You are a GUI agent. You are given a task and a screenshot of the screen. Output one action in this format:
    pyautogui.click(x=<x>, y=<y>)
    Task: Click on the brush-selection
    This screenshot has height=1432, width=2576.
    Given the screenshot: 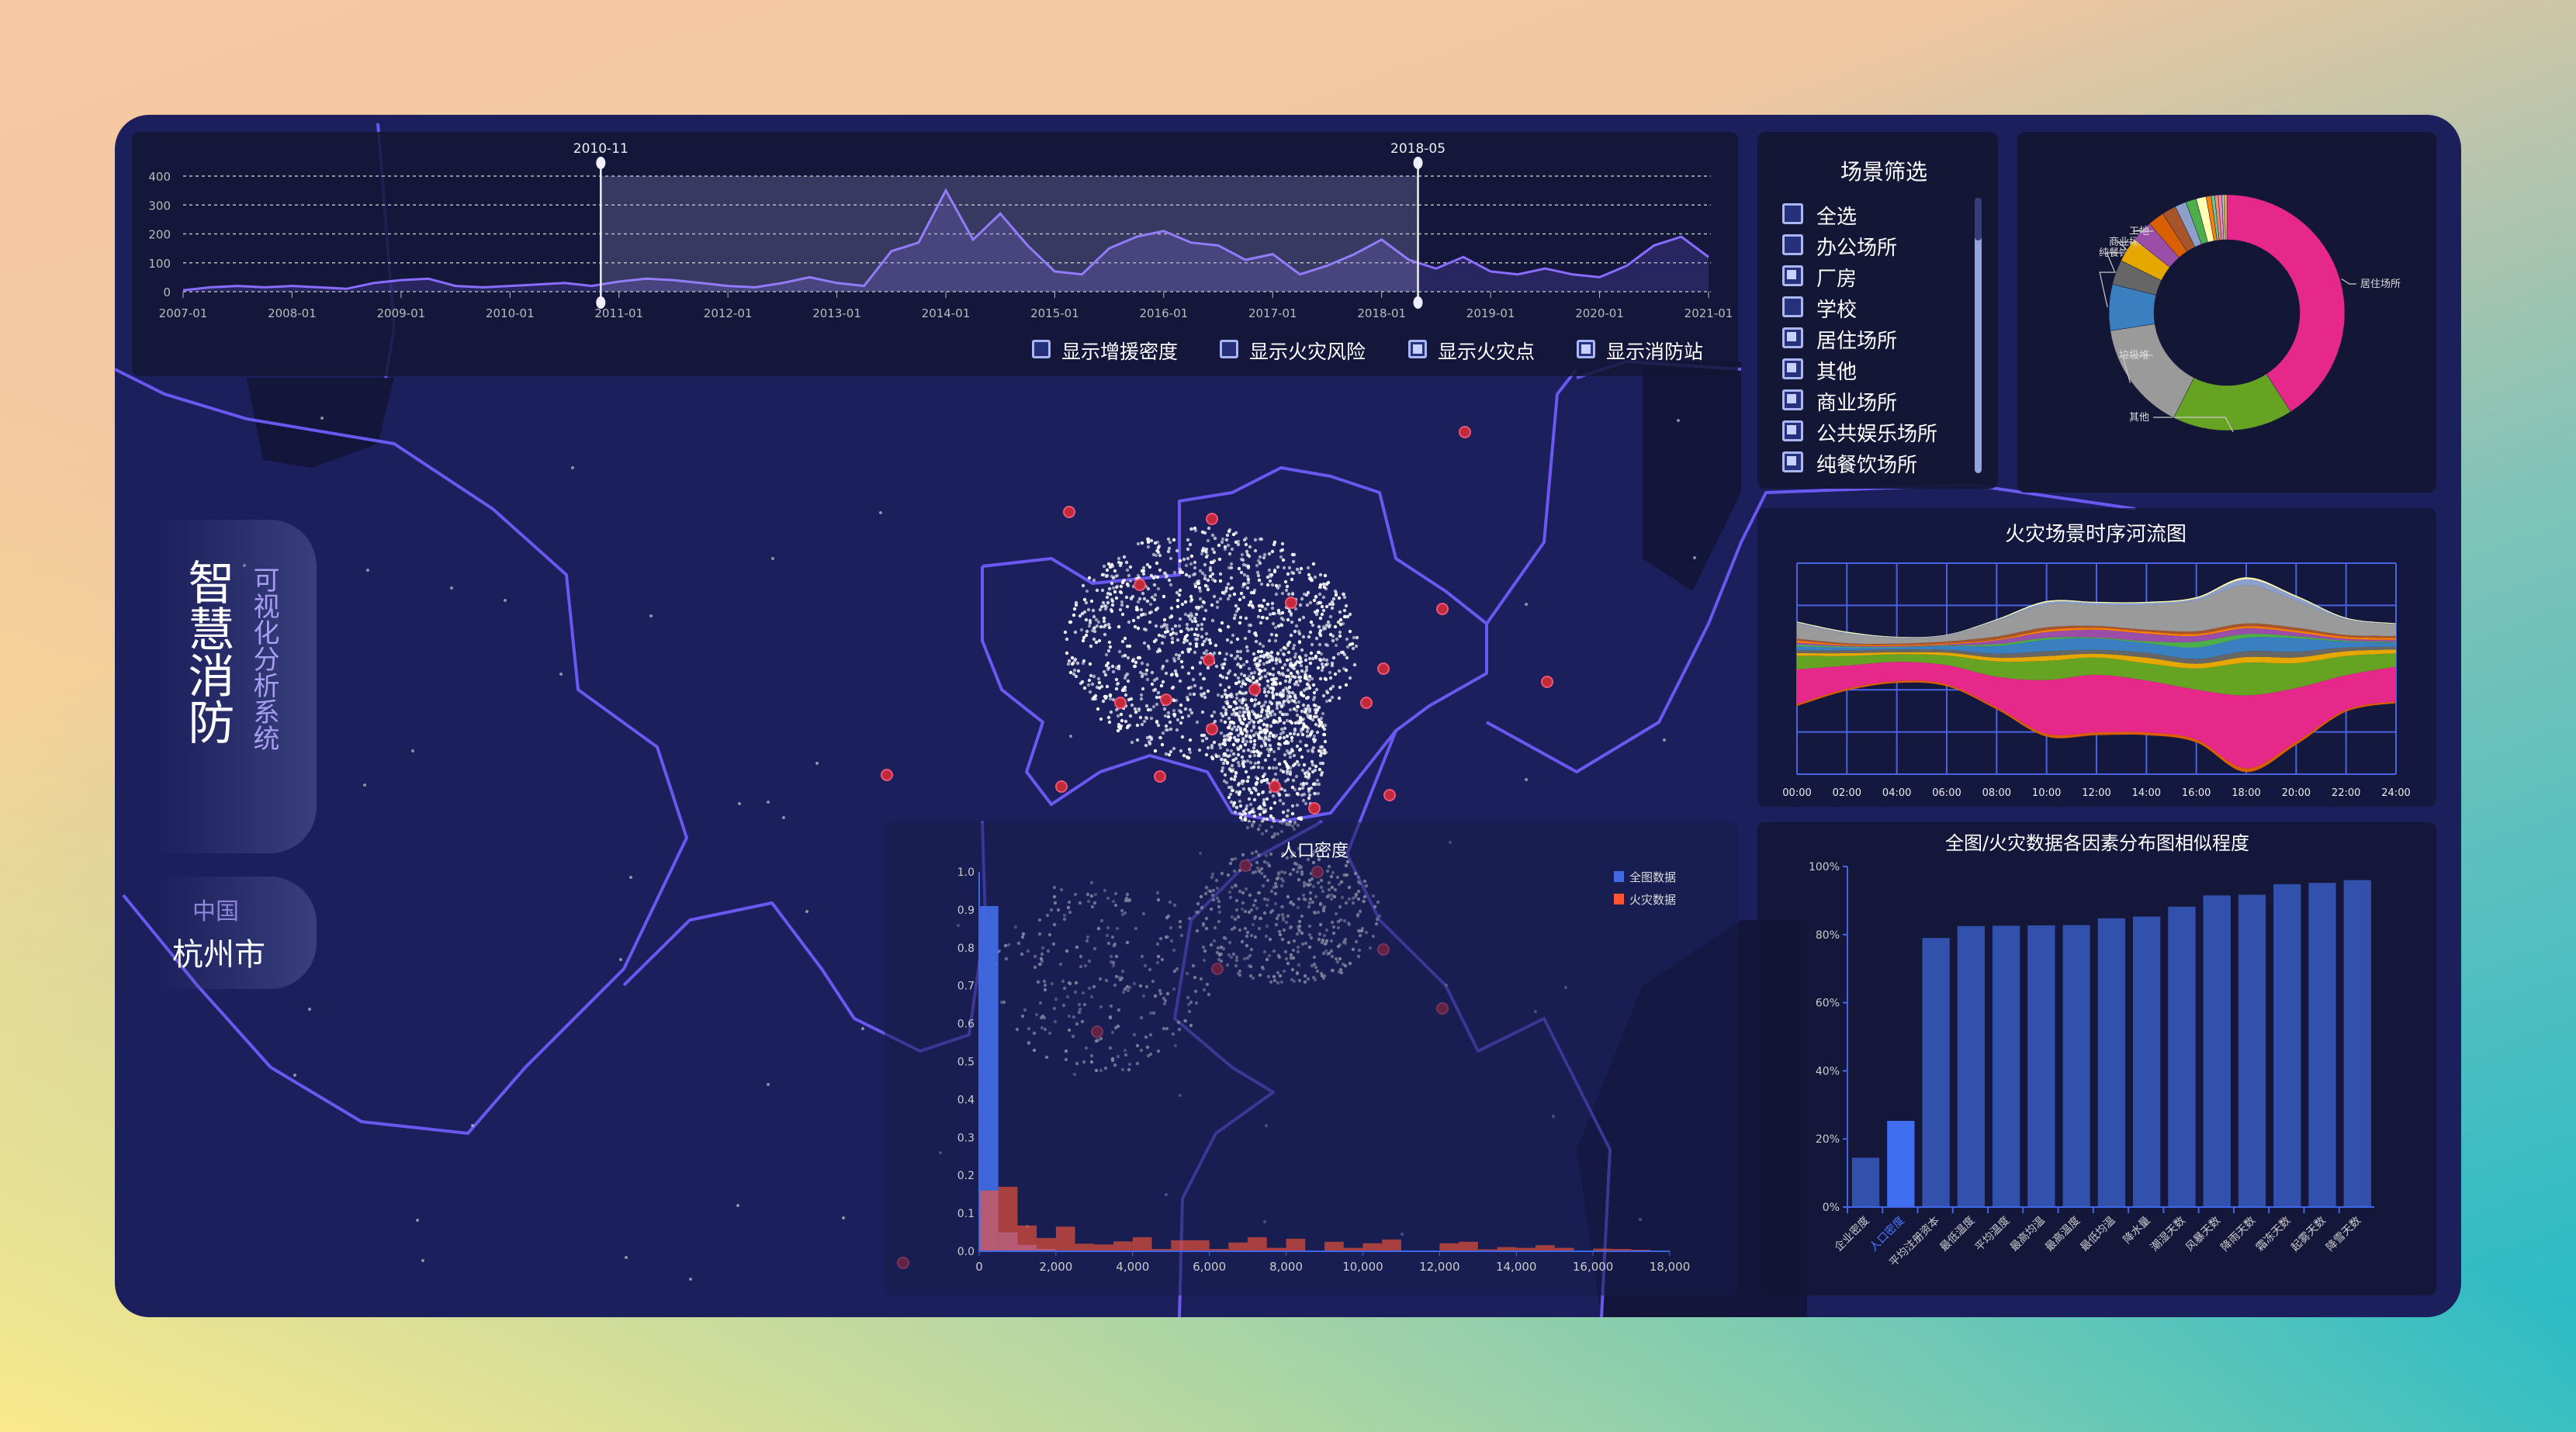 What is the action you would take?
    pyautogui.click(x=1009, y=234)
    